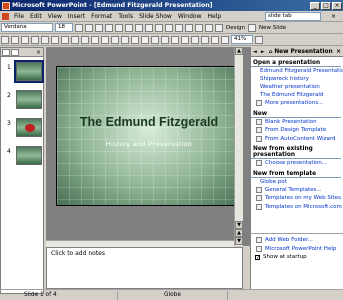 The width and height of the screenshot is (343, 300). What do you see at coordinates (337, 5) in the screenshot?
I see `close-button: ×` at bounding box center [337, 5].